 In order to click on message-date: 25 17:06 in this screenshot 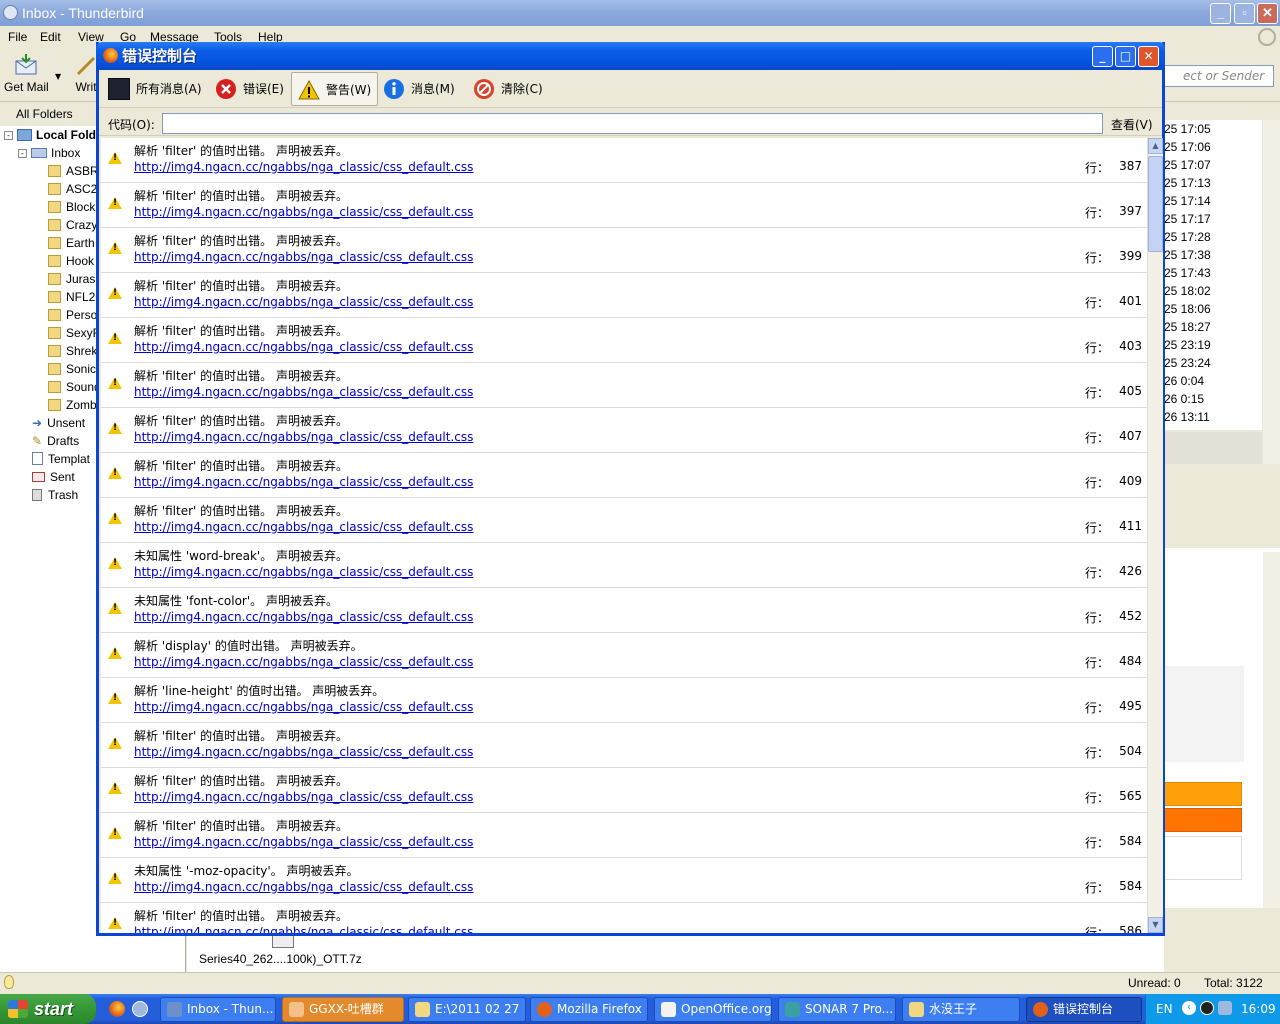, I will do `click(1213, 147)`.